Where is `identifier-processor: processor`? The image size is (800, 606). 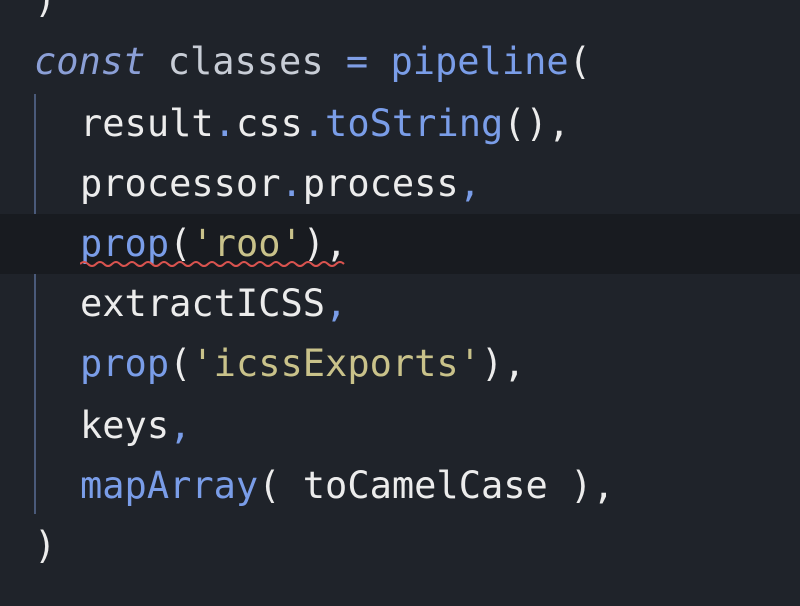 identifier-processor: processor is located at coordinates (180, 183).